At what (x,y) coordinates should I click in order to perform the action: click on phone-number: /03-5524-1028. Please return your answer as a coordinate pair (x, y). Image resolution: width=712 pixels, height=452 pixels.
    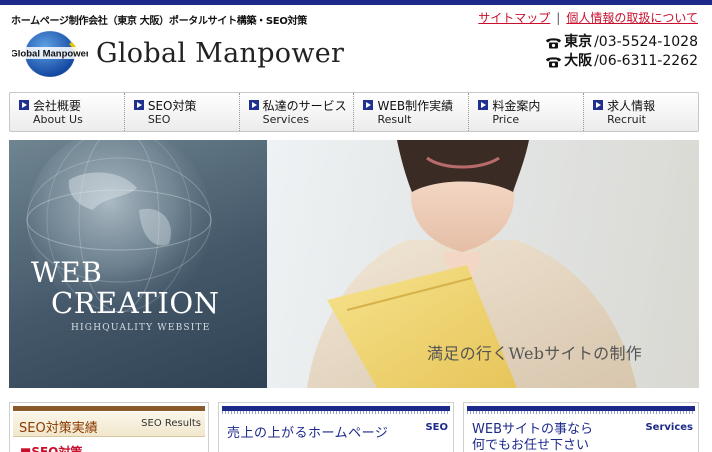
    Looking at the image, I should click on (646, 42).